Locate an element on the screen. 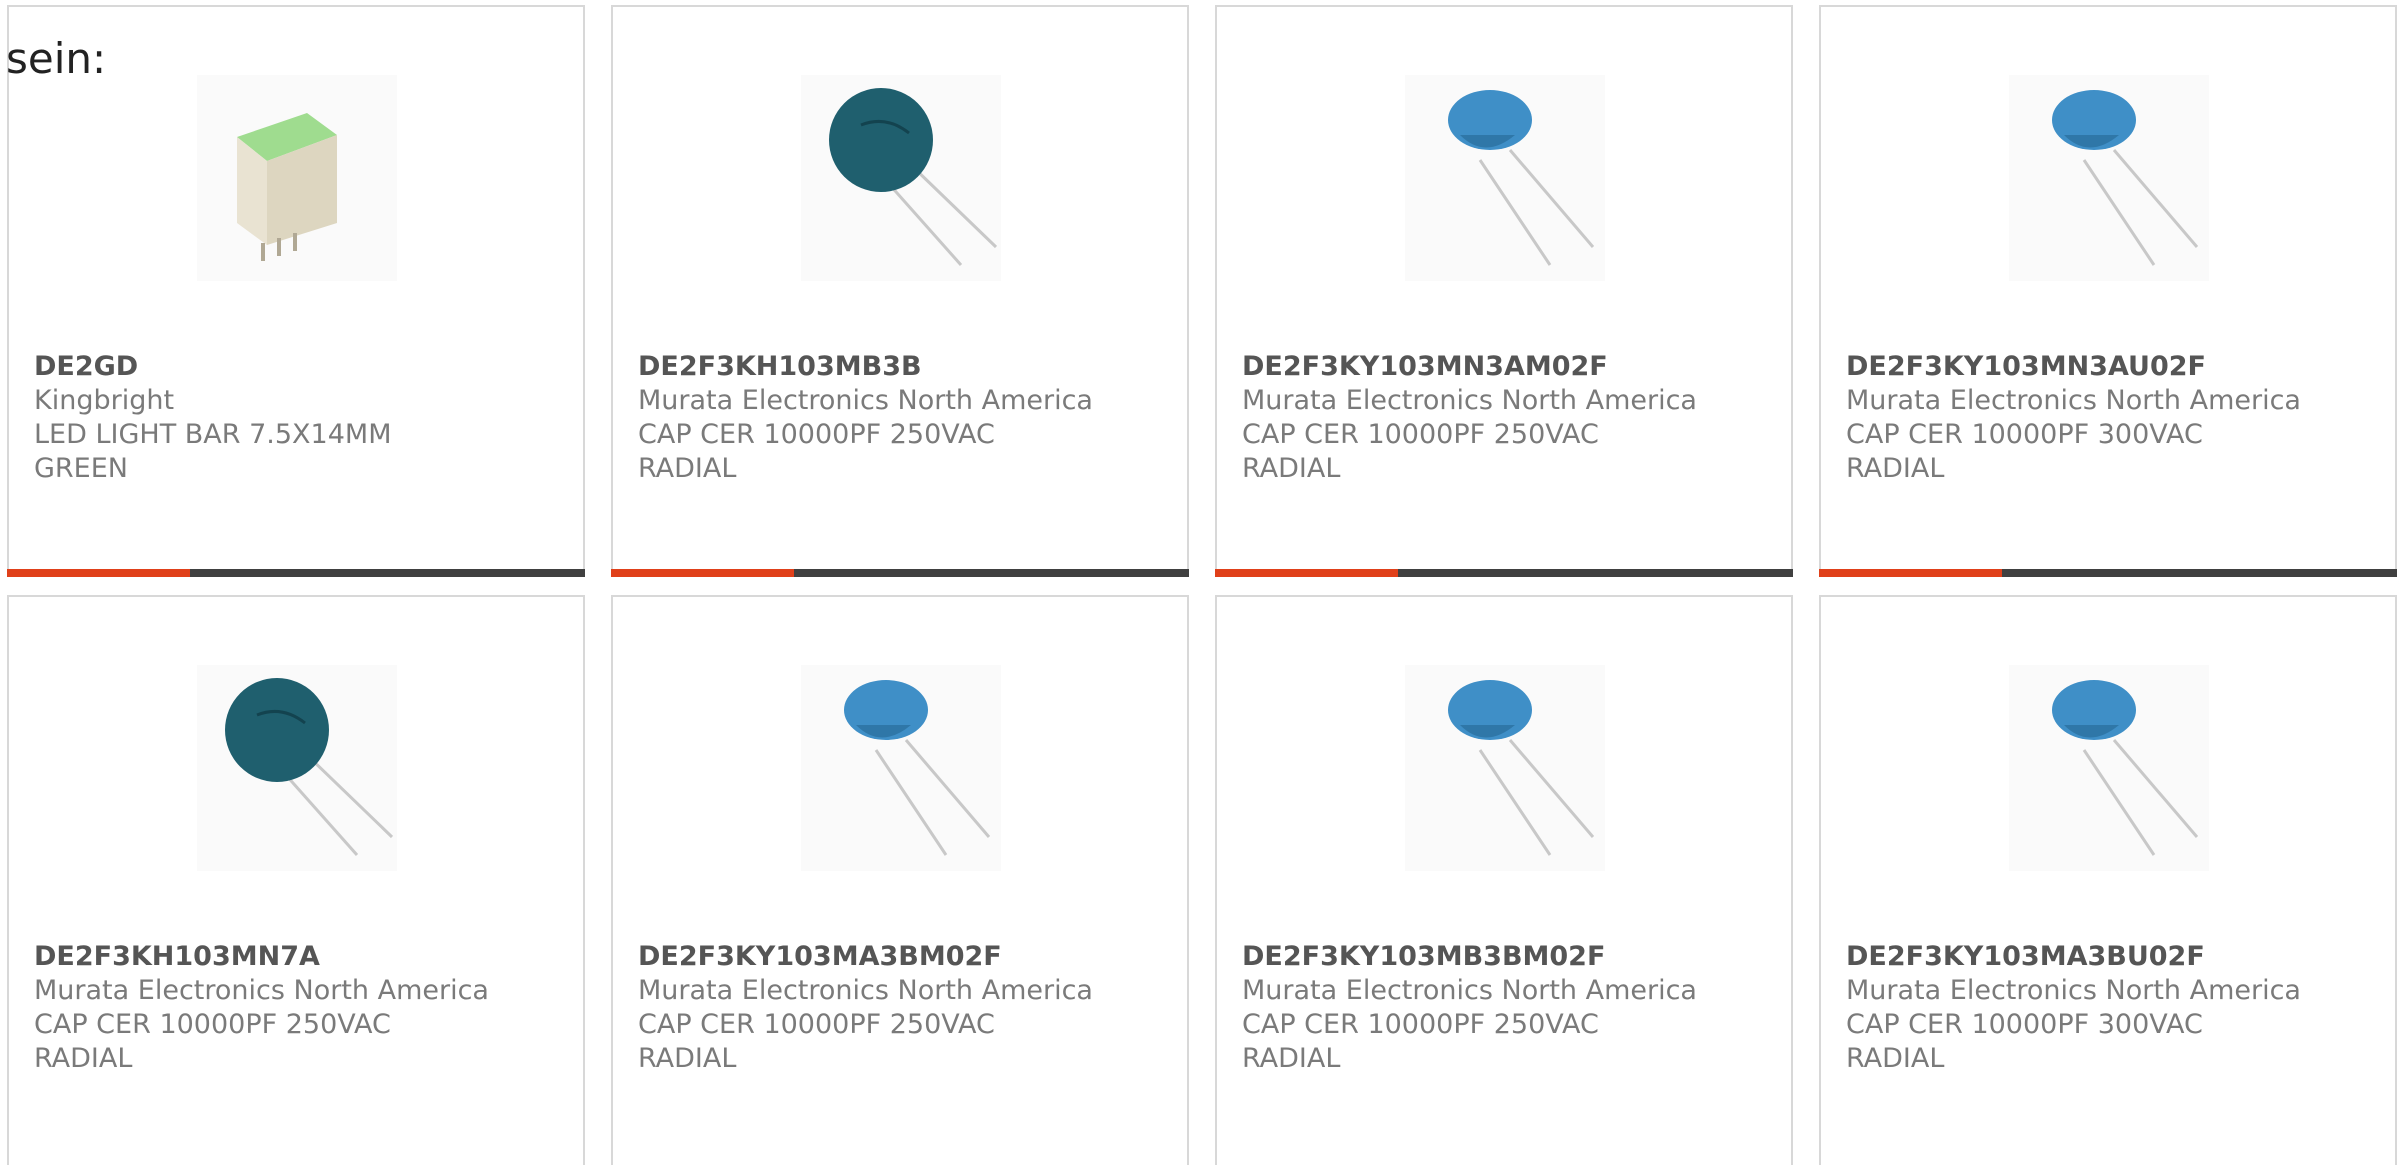 This screenshot has width=2400, height=1165. part-number-link: DE2F3KY103MN3AM02F is located at coordinates (1469, 367).